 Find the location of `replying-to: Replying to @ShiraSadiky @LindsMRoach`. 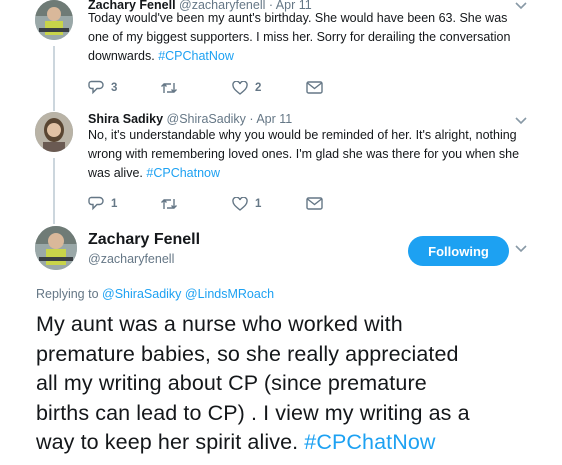

replying-to: Replying to @ShiraSadiky @LindsMRoach is located at coordinates (155, 294).